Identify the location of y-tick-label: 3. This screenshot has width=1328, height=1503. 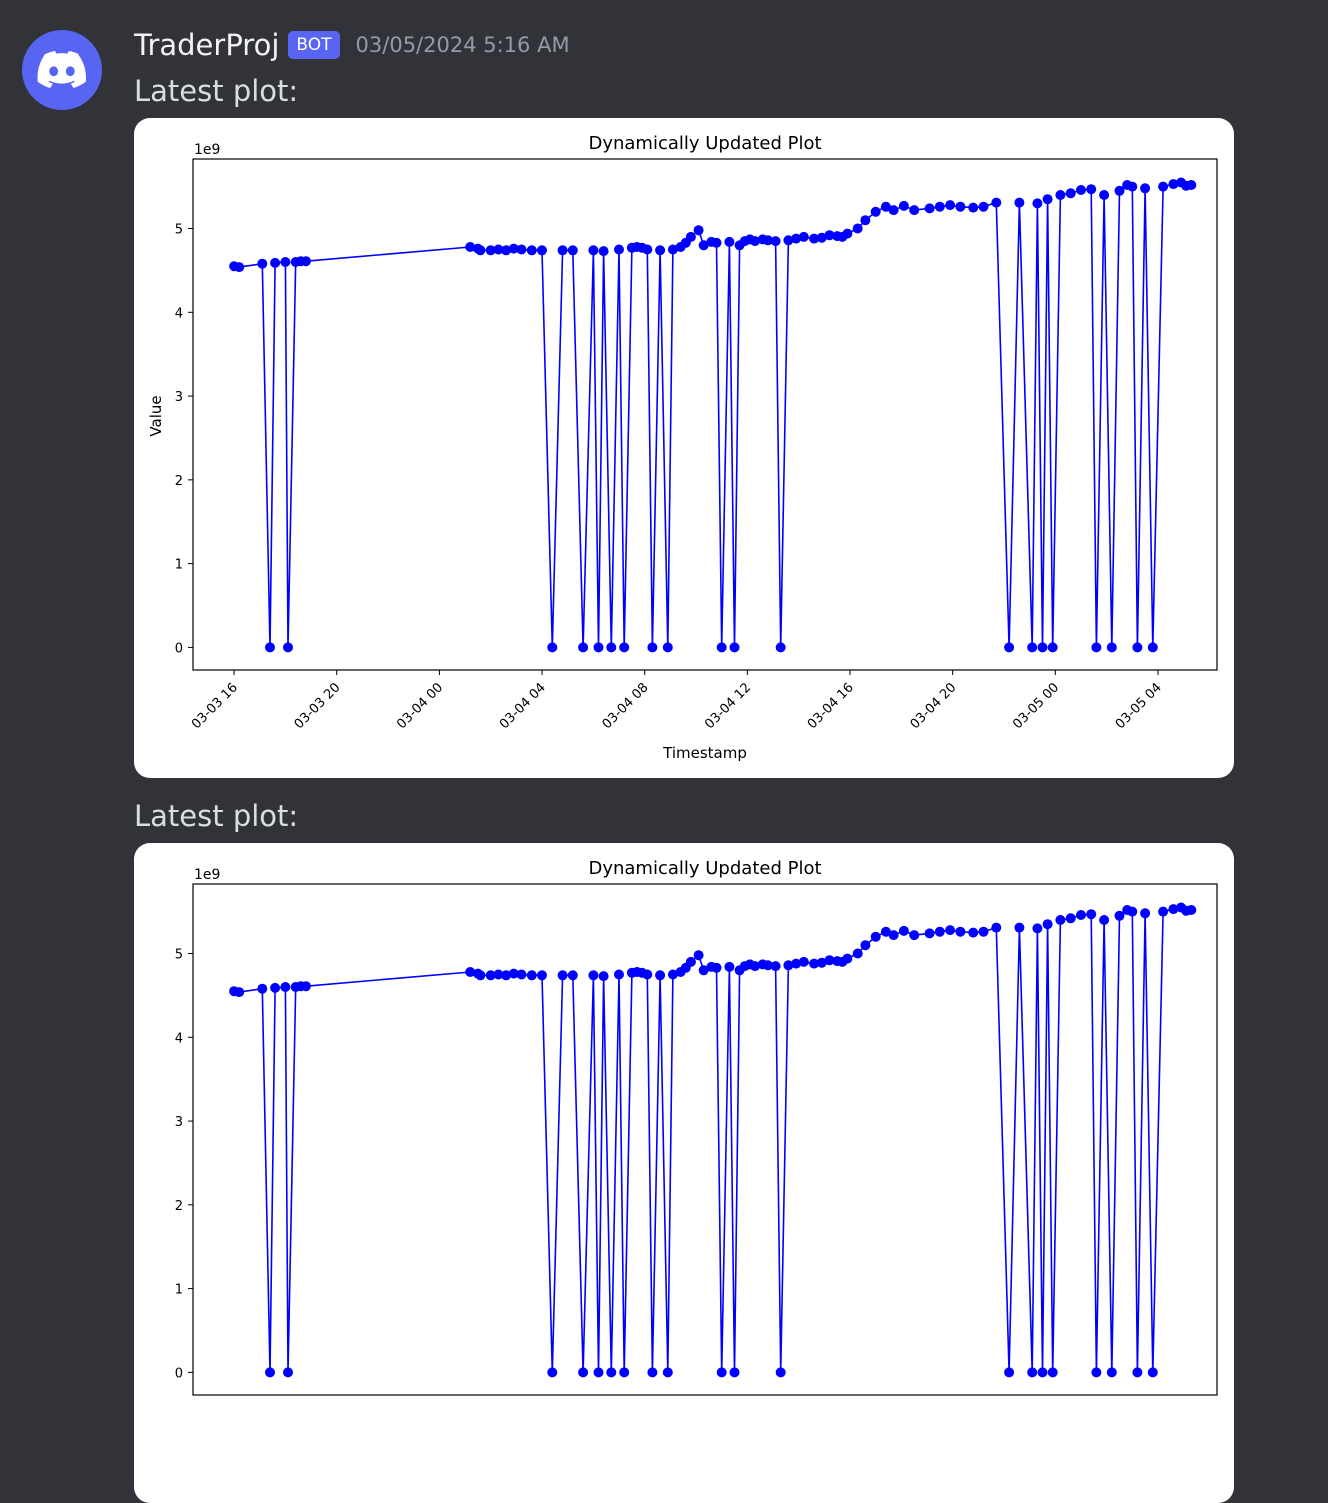
(179, 397).